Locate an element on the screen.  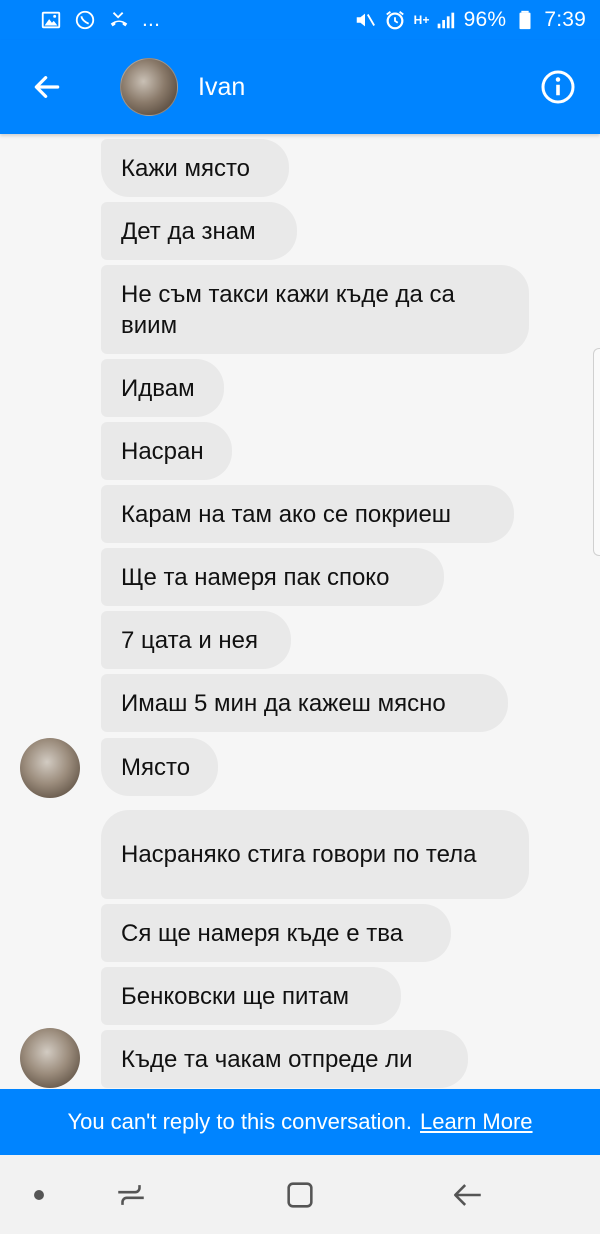
missed-call-icon is located at coordinates (119, 20).